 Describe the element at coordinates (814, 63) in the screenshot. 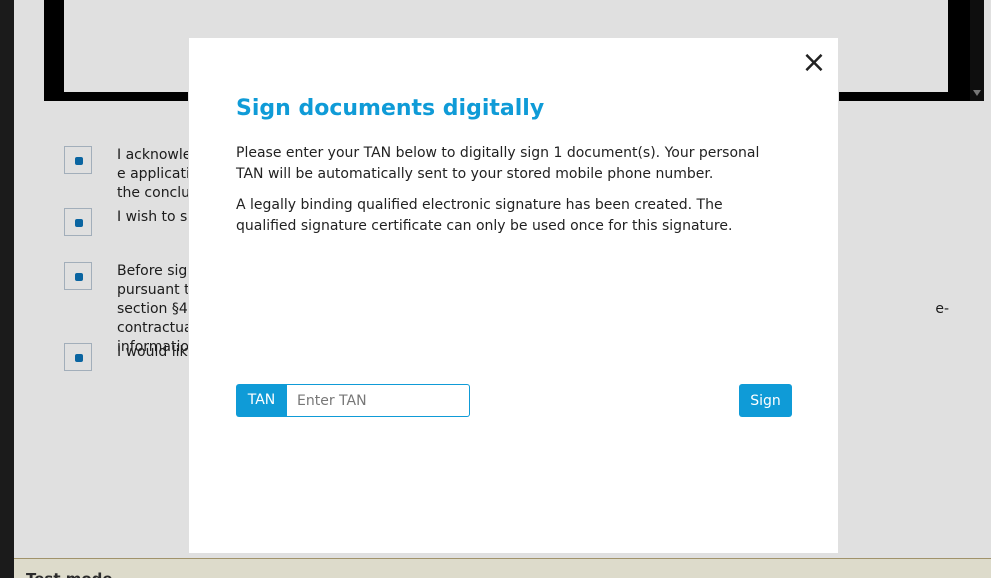

I see `close-icon: ×` at that location.